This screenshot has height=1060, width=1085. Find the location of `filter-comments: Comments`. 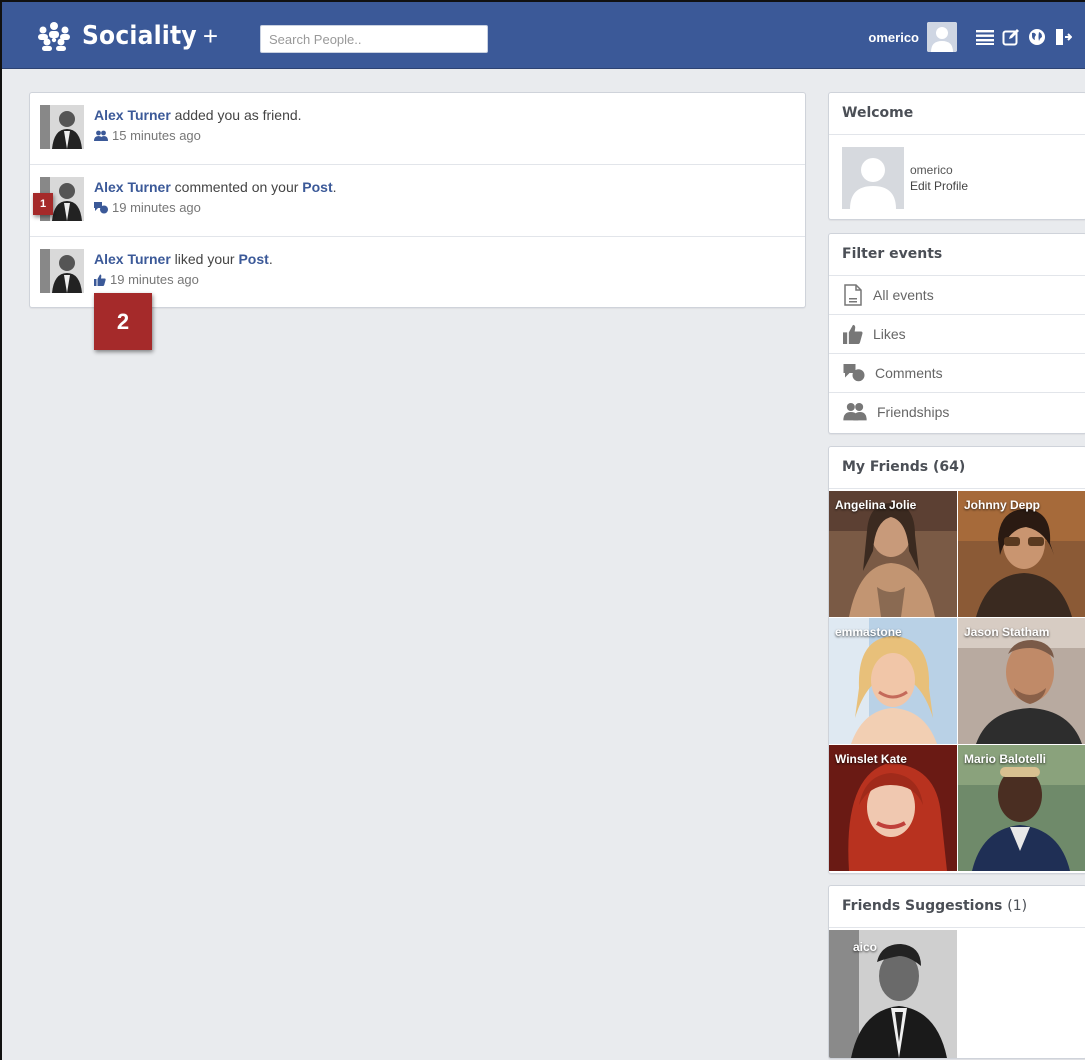

filter-comments: Comments is located at coordinates (957, 373).